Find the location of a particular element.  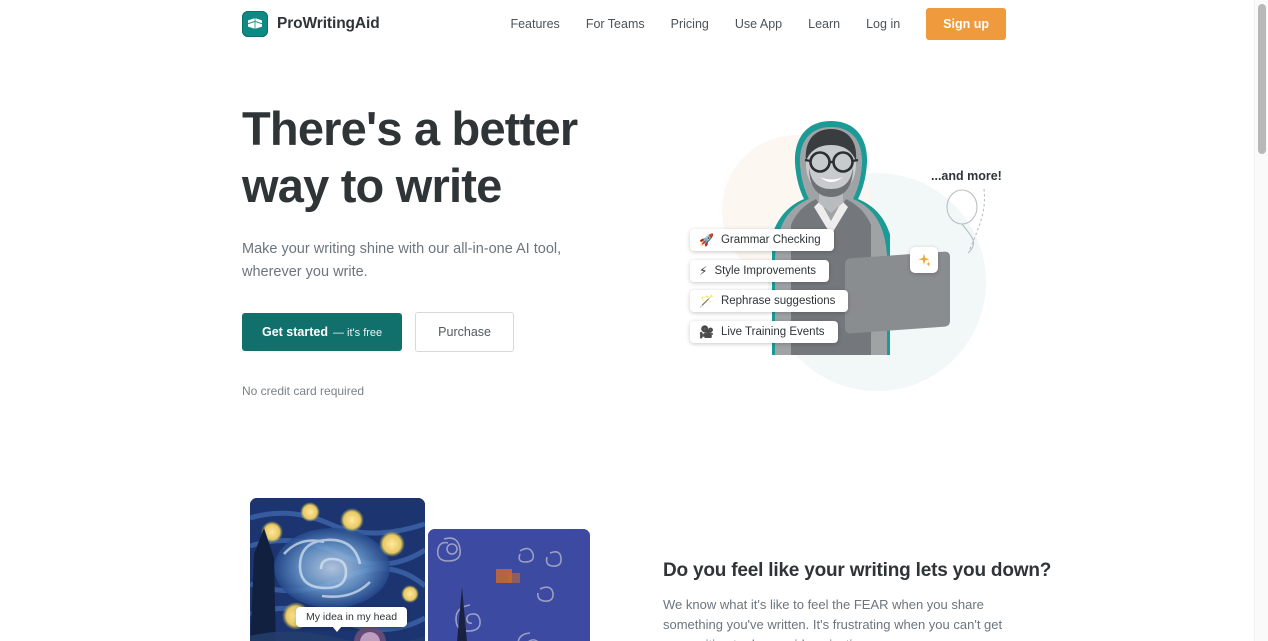

no-credit-card-note: No credit card required is located at coordinates (303, 391).